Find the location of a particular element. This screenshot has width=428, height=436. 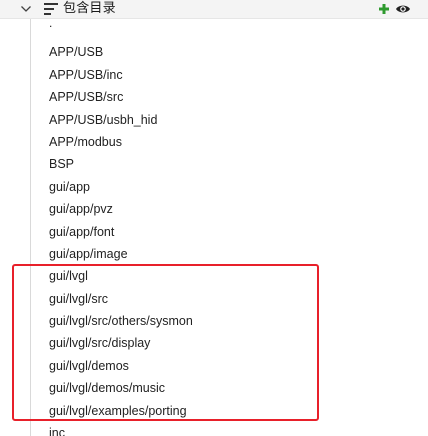

directory-path: gui/lvgl/src is located at coordinates (79, 298).